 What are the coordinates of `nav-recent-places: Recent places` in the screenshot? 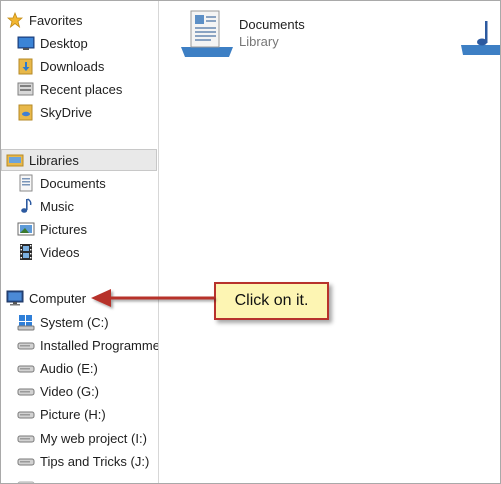 It's located at (69, 89).